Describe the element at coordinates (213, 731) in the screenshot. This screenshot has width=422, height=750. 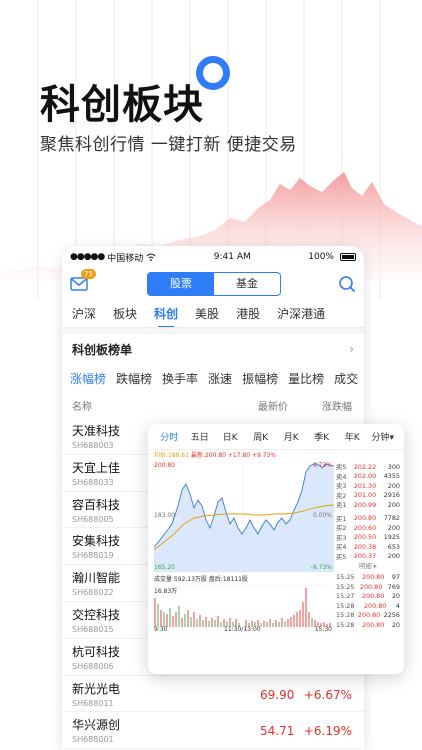
I see `table-row: 华兴源创 SH688001 54.71 +6.19%` at that location.